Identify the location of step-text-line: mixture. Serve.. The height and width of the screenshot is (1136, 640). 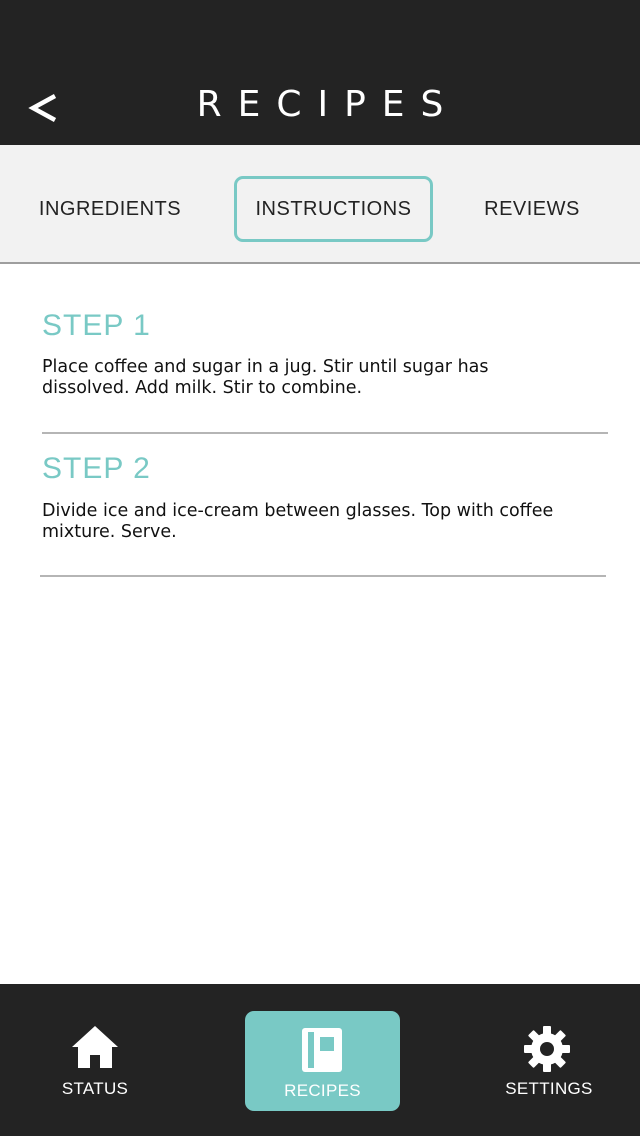
(109, 532).